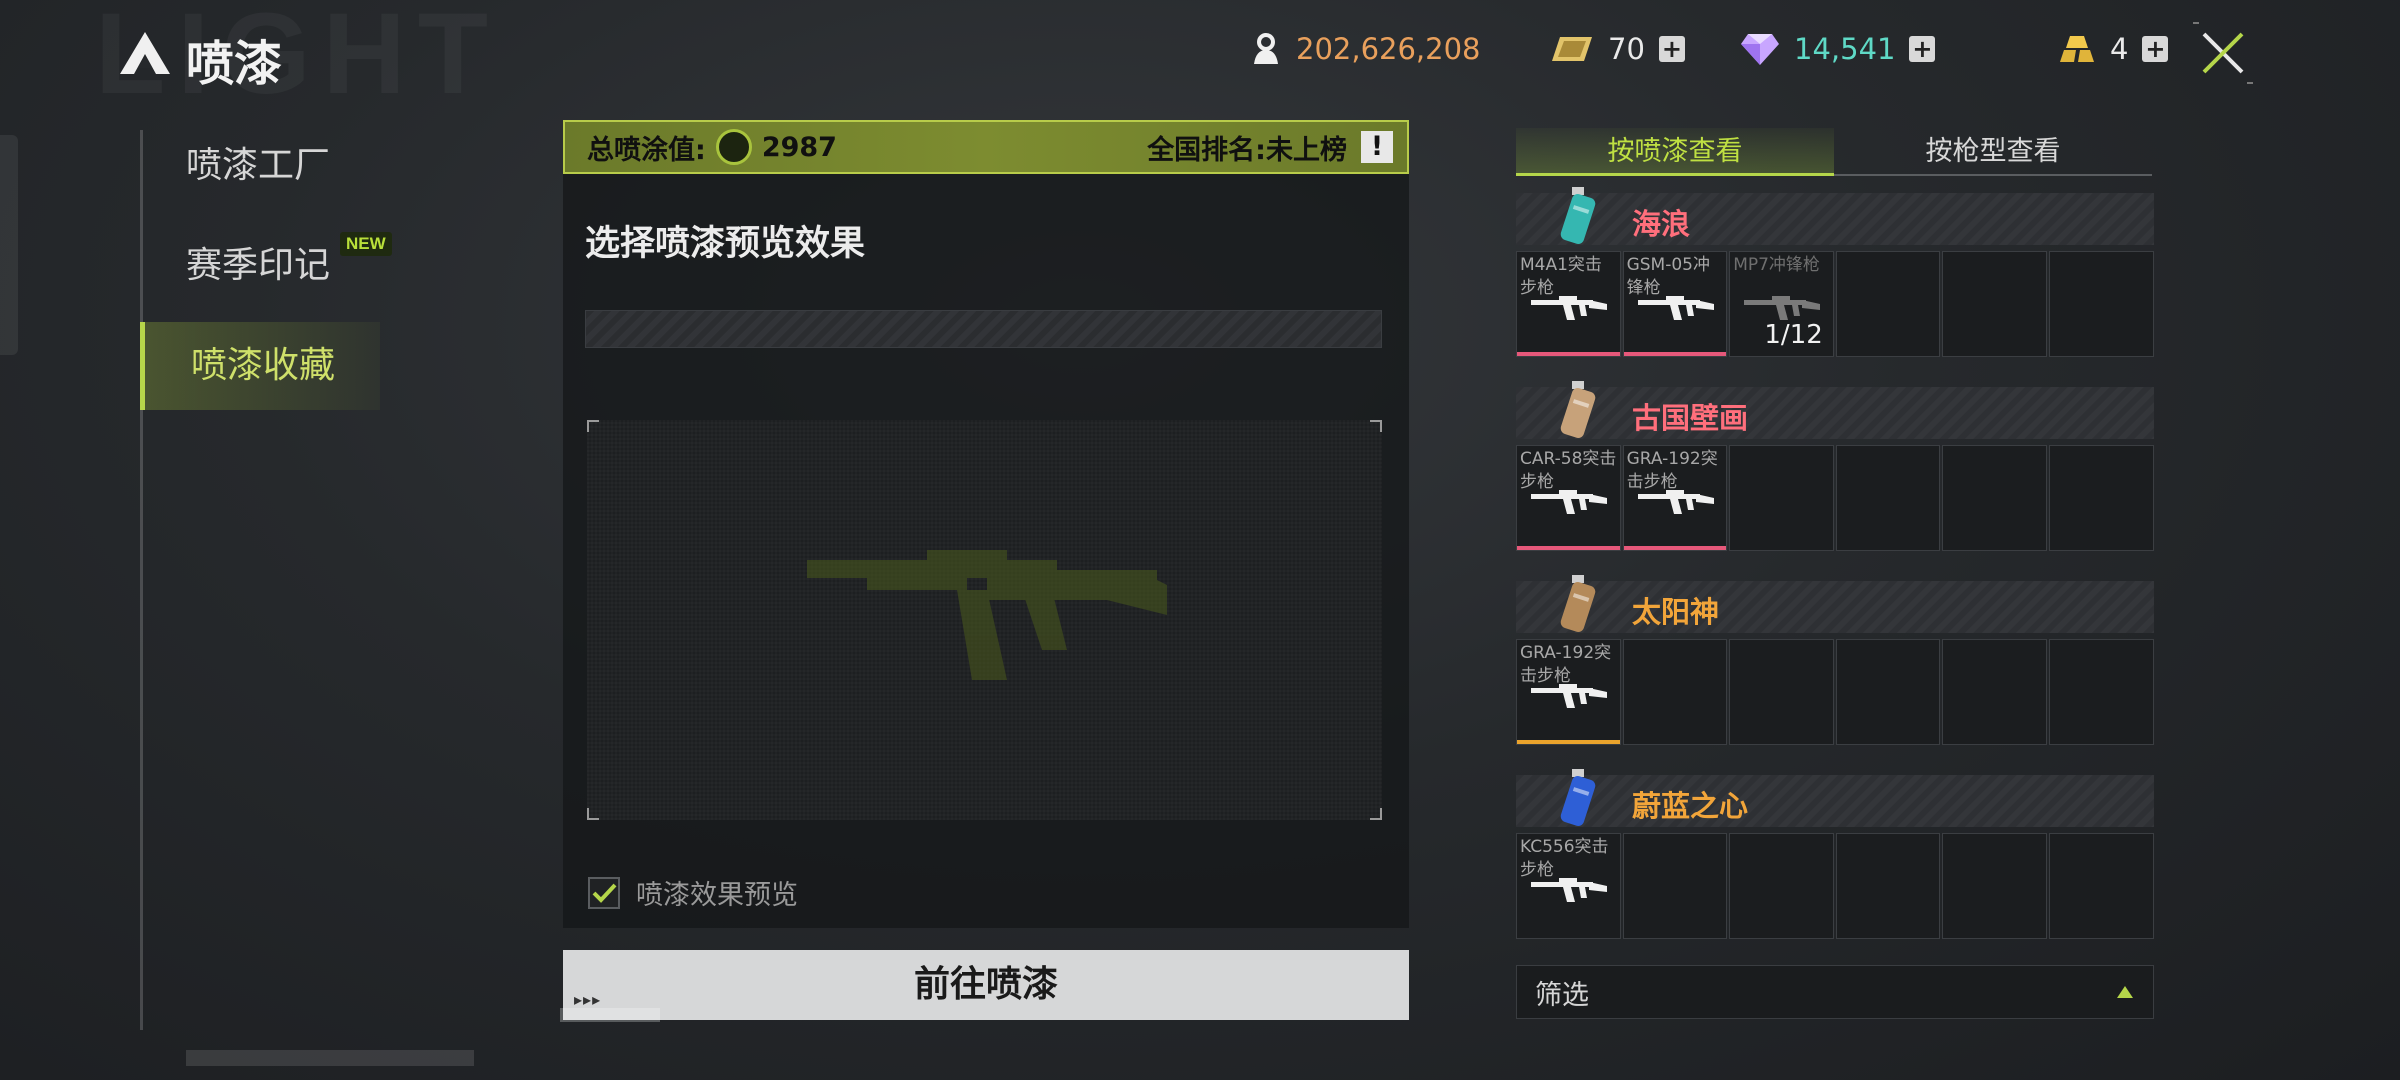  Describe the element at coordinates (366, 244) in the screenshot. I see `new-badge: NEW` at that location.